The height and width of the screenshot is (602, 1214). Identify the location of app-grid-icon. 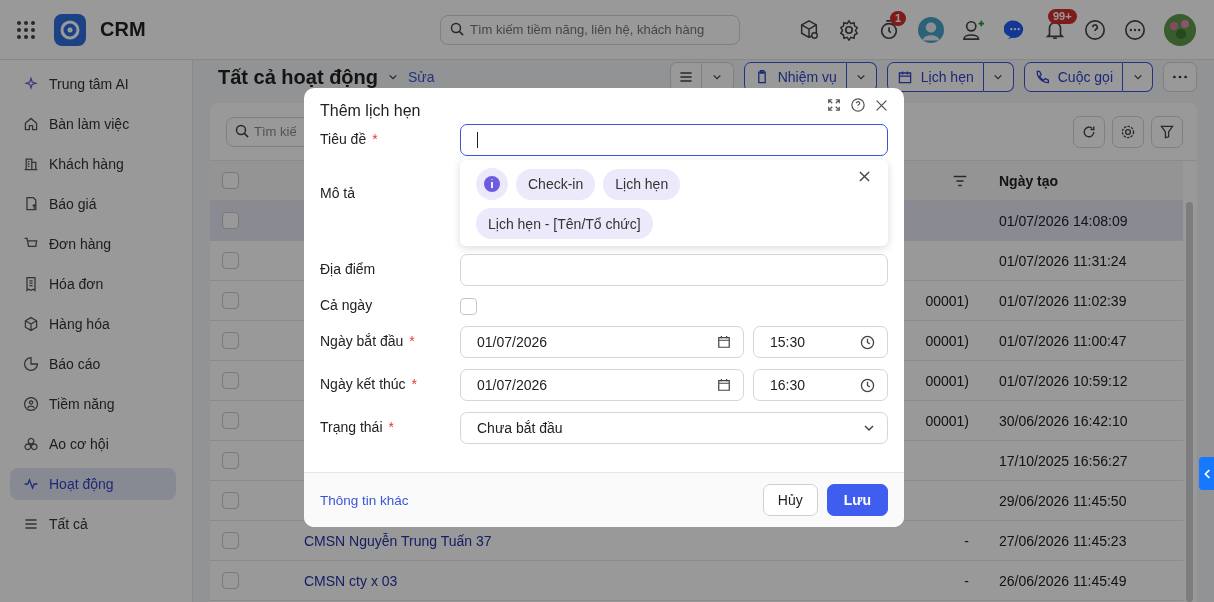
(26, 29).